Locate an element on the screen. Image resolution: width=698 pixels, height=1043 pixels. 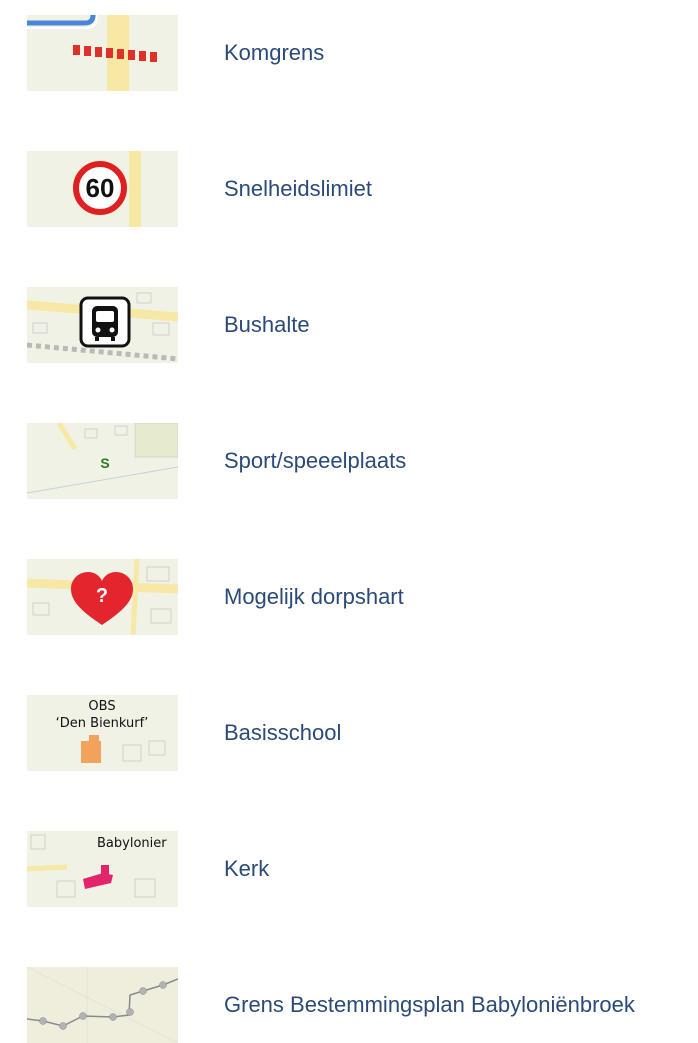
municipal-boundary-icon is located at coordinates (102, 53).